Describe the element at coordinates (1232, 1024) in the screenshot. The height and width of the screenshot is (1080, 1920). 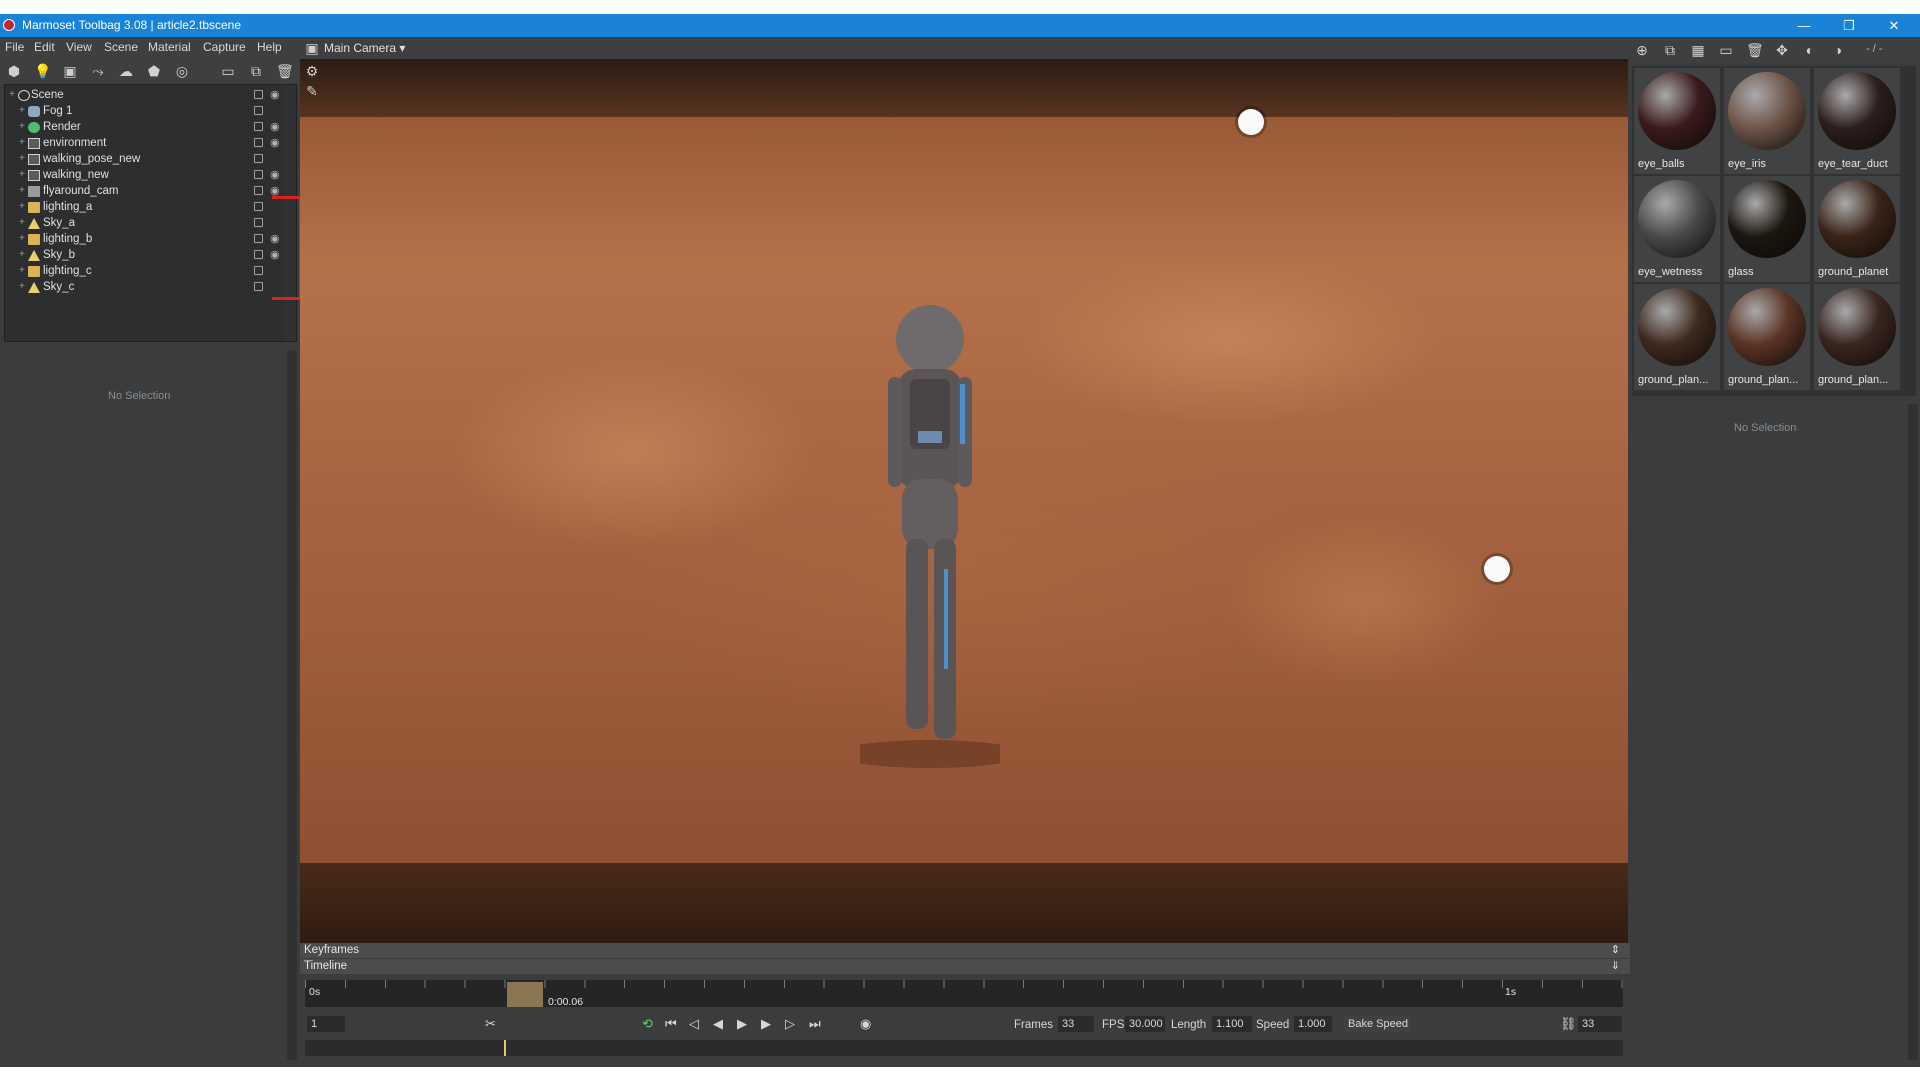
I see `length-field: 1.100` at that location.